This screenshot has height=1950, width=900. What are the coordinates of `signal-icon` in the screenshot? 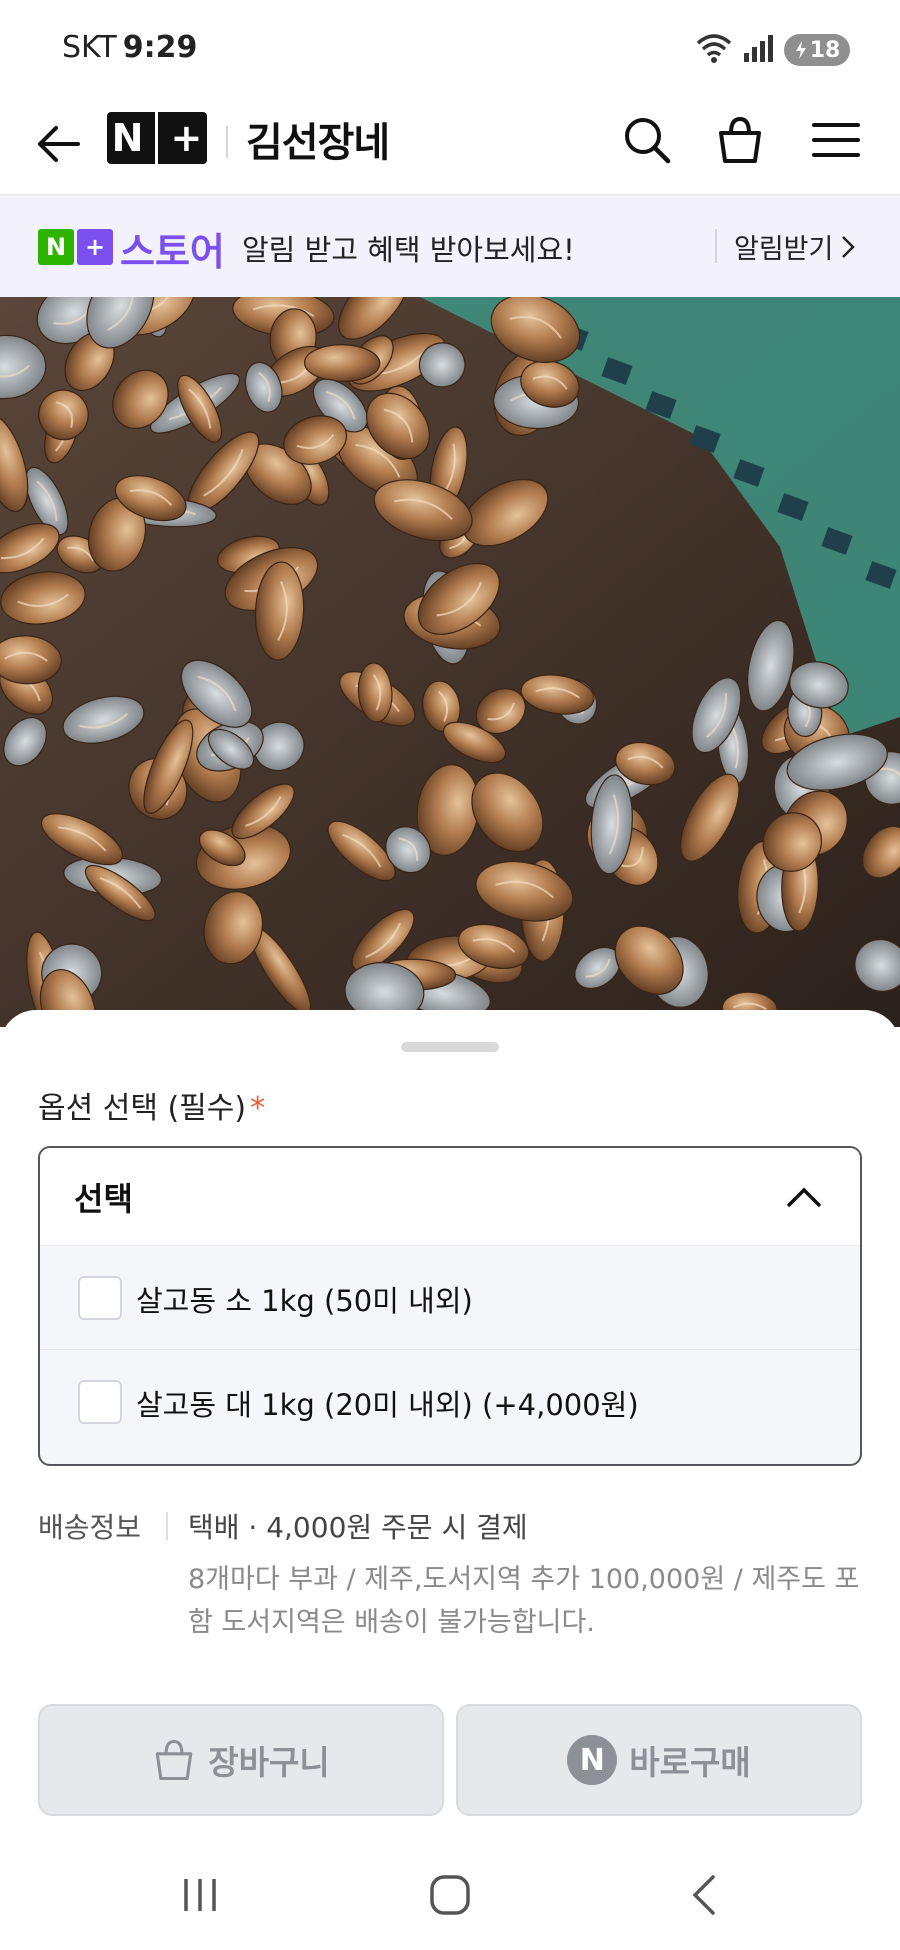 It's located at (759, 50).